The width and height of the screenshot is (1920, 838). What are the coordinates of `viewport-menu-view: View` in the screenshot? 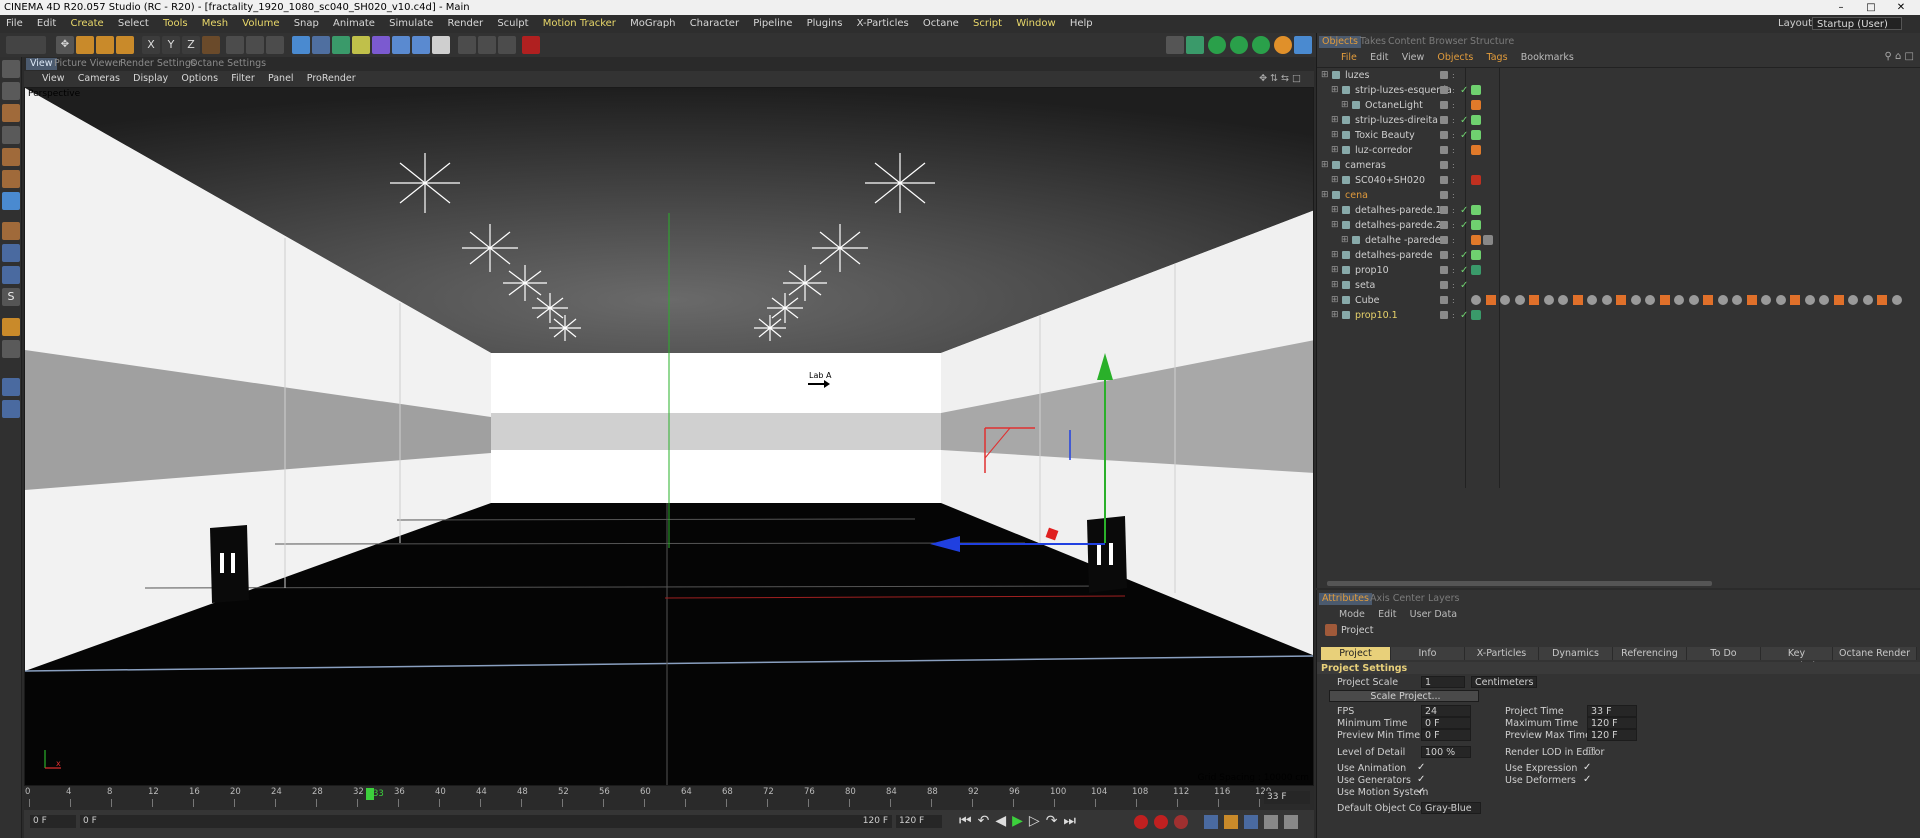 It's located at (53, 78).